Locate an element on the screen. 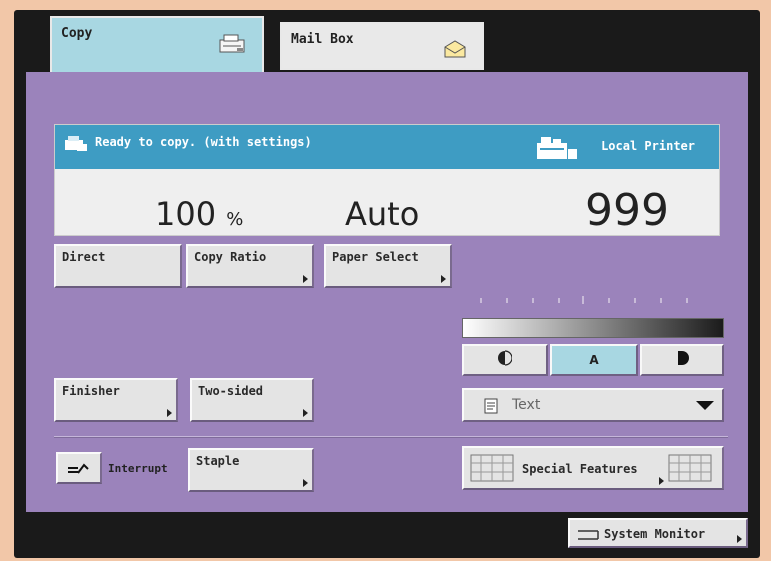  monitor-icon is located at coordinates (588, 536).